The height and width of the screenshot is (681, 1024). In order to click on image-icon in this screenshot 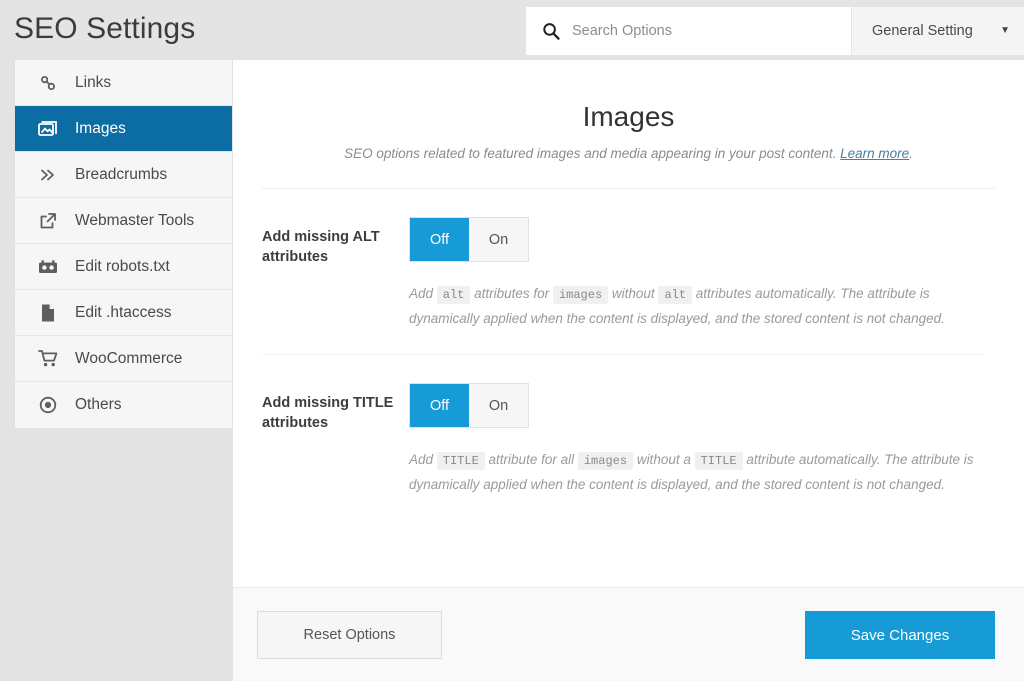, I will do `click(48, 129)`.